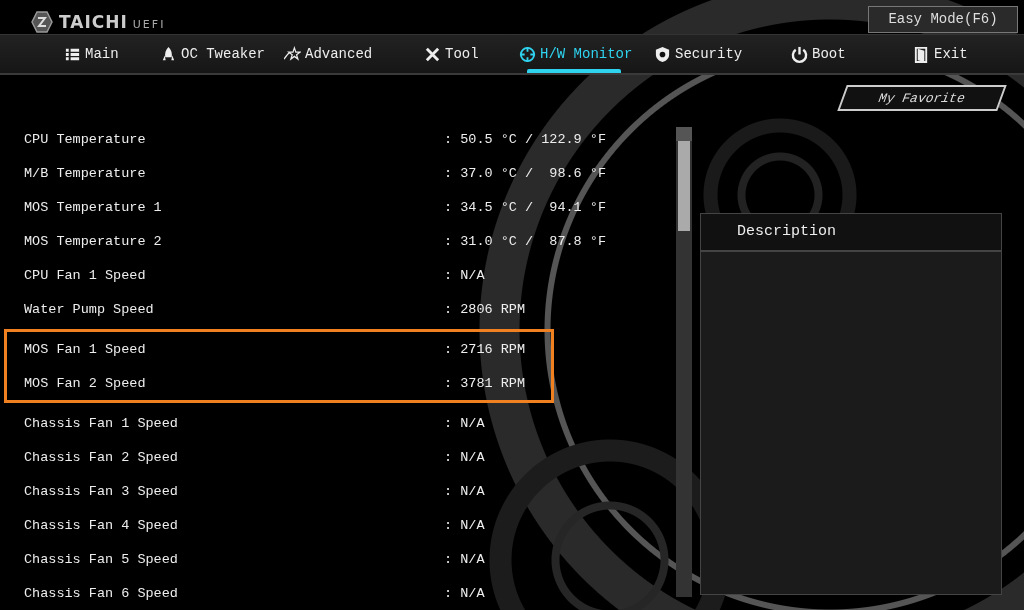 The width and height of the screenshot is (1024, 610). I want to click on my-favorite-button: My Favorite, so click(922, 98).